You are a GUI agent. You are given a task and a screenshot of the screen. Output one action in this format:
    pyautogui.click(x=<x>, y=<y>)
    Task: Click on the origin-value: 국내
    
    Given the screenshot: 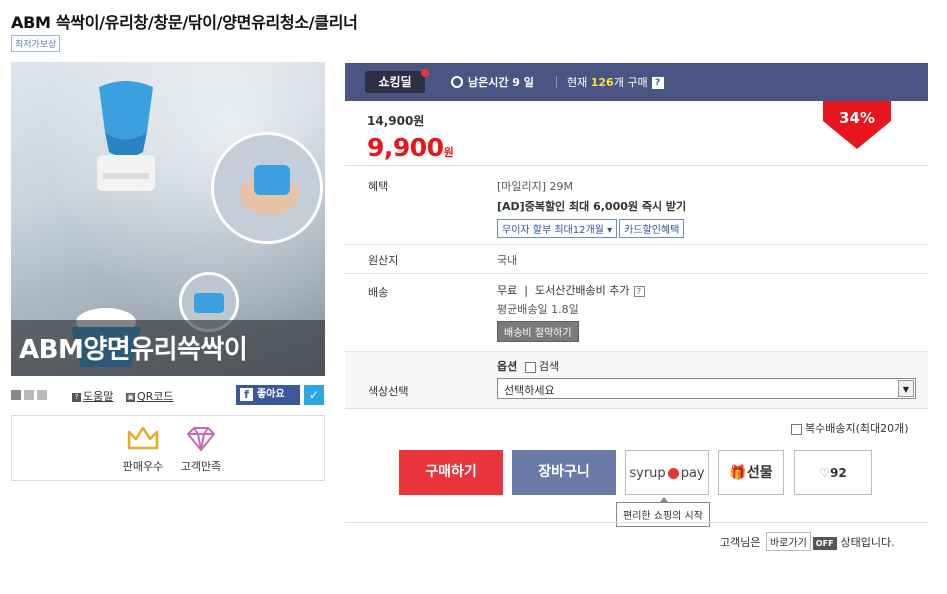 What is the action you would take?
    pyautogui.click(x=507, y=260)
    